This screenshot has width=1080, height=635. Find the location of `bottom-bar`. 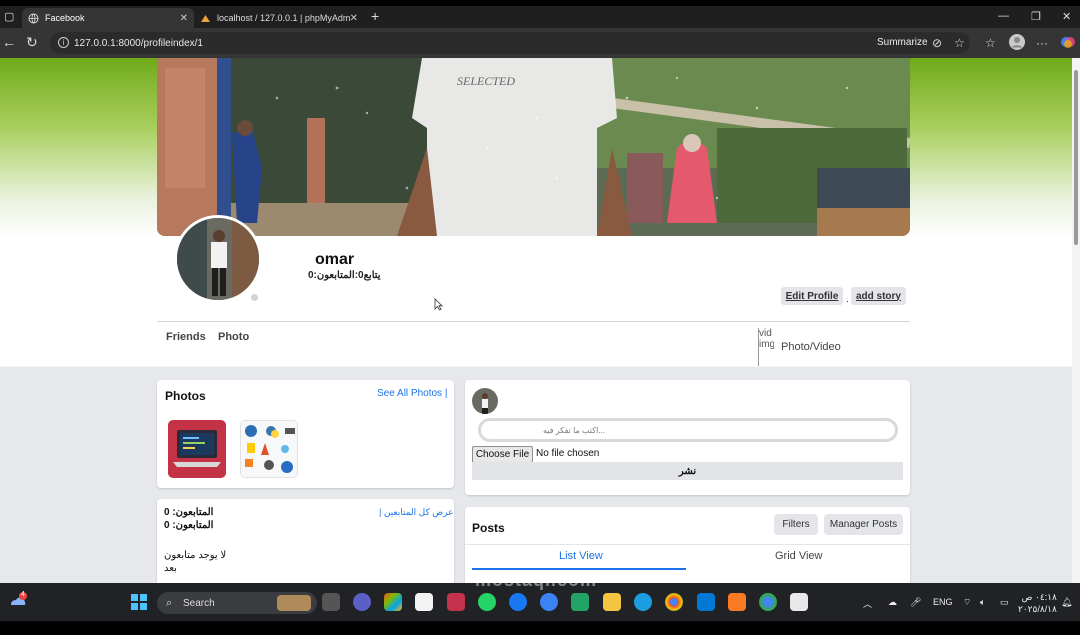

bottom-bar is located at coordinates (540, 628).